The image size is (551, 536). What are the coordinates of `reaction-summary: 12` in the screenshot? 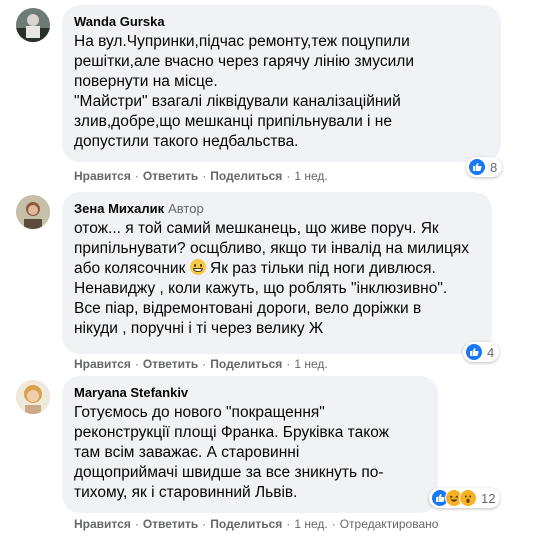 It's located at (465, 498).